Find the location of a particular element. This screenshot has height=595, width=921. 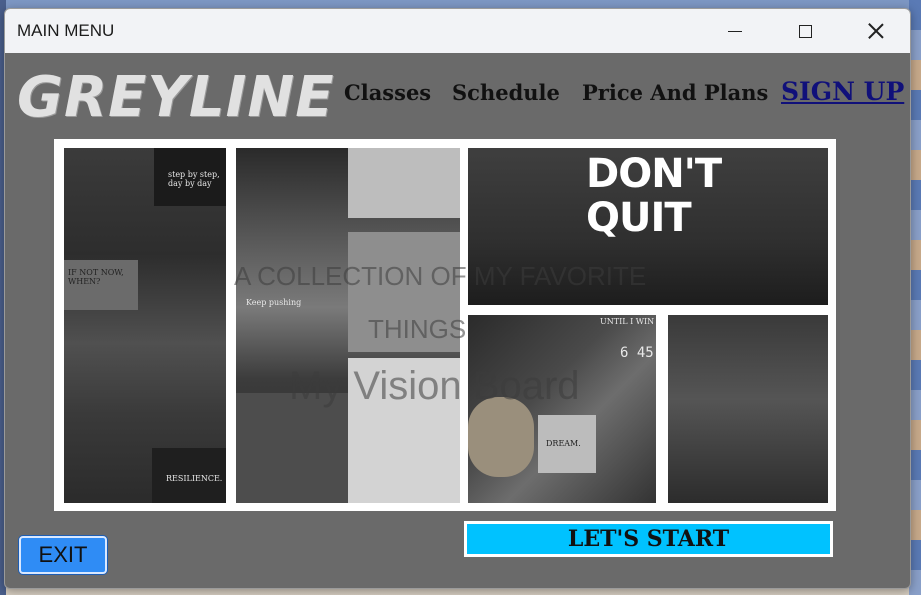

keep-pushing-label: Keep pushing is located at coordinates (274, 302).